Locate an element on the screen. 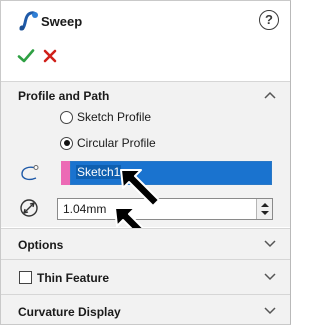 This screenshot has width=320, height=326. cancel-button is located at coordinates (50, 56).